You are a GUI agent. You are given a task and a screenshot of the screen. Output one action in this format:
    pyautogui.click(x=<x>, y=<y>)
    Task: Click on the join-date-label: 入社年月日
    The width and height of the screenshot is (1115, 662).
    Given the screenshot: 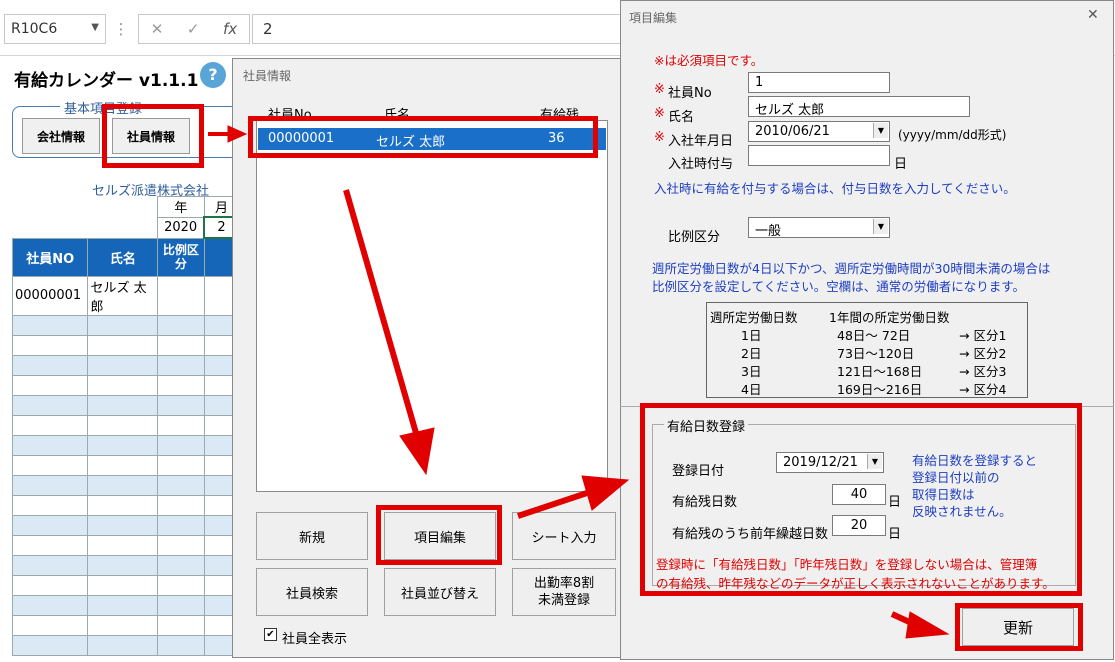 What is the action you would take?
    pyautogui.click(x=701, y=141)
    